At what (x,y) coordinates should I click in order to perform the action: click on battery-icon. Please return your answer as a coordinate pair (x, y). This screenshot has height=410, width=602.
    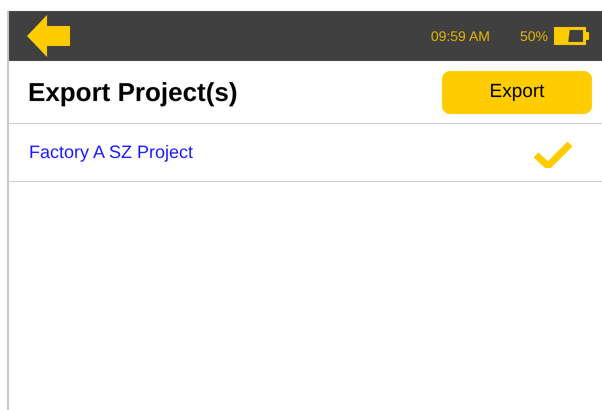
    Looking at the image, I should click on (572, 36).